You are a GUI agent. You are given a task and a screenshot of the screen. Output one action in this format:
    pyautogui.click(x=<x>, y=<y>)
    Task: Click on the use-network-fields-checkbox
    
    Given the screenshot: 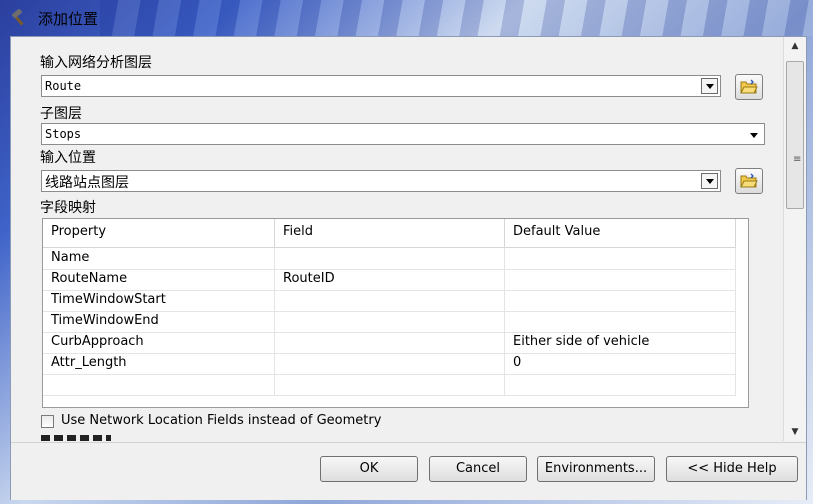 What is the action you would take?
    pyautogui.click(x=47, y=421)
    